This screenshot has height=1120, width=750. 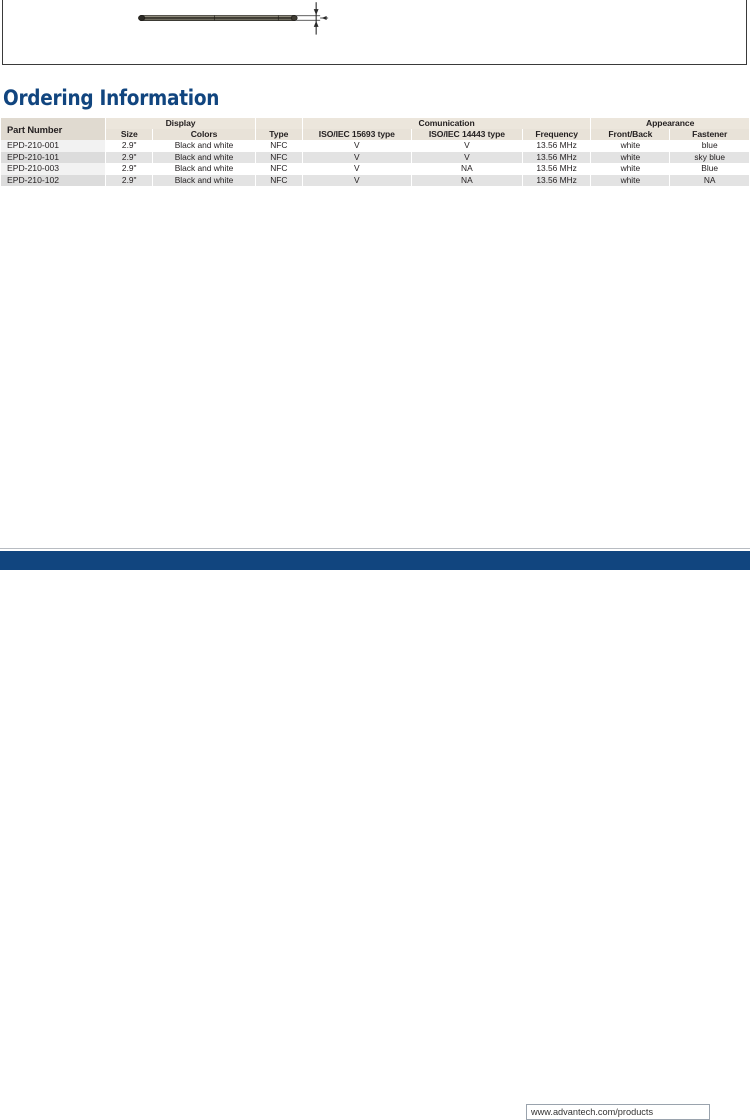 I want to click on download-url-text: www.advantech.com/products, so click(x=592, y=1111).